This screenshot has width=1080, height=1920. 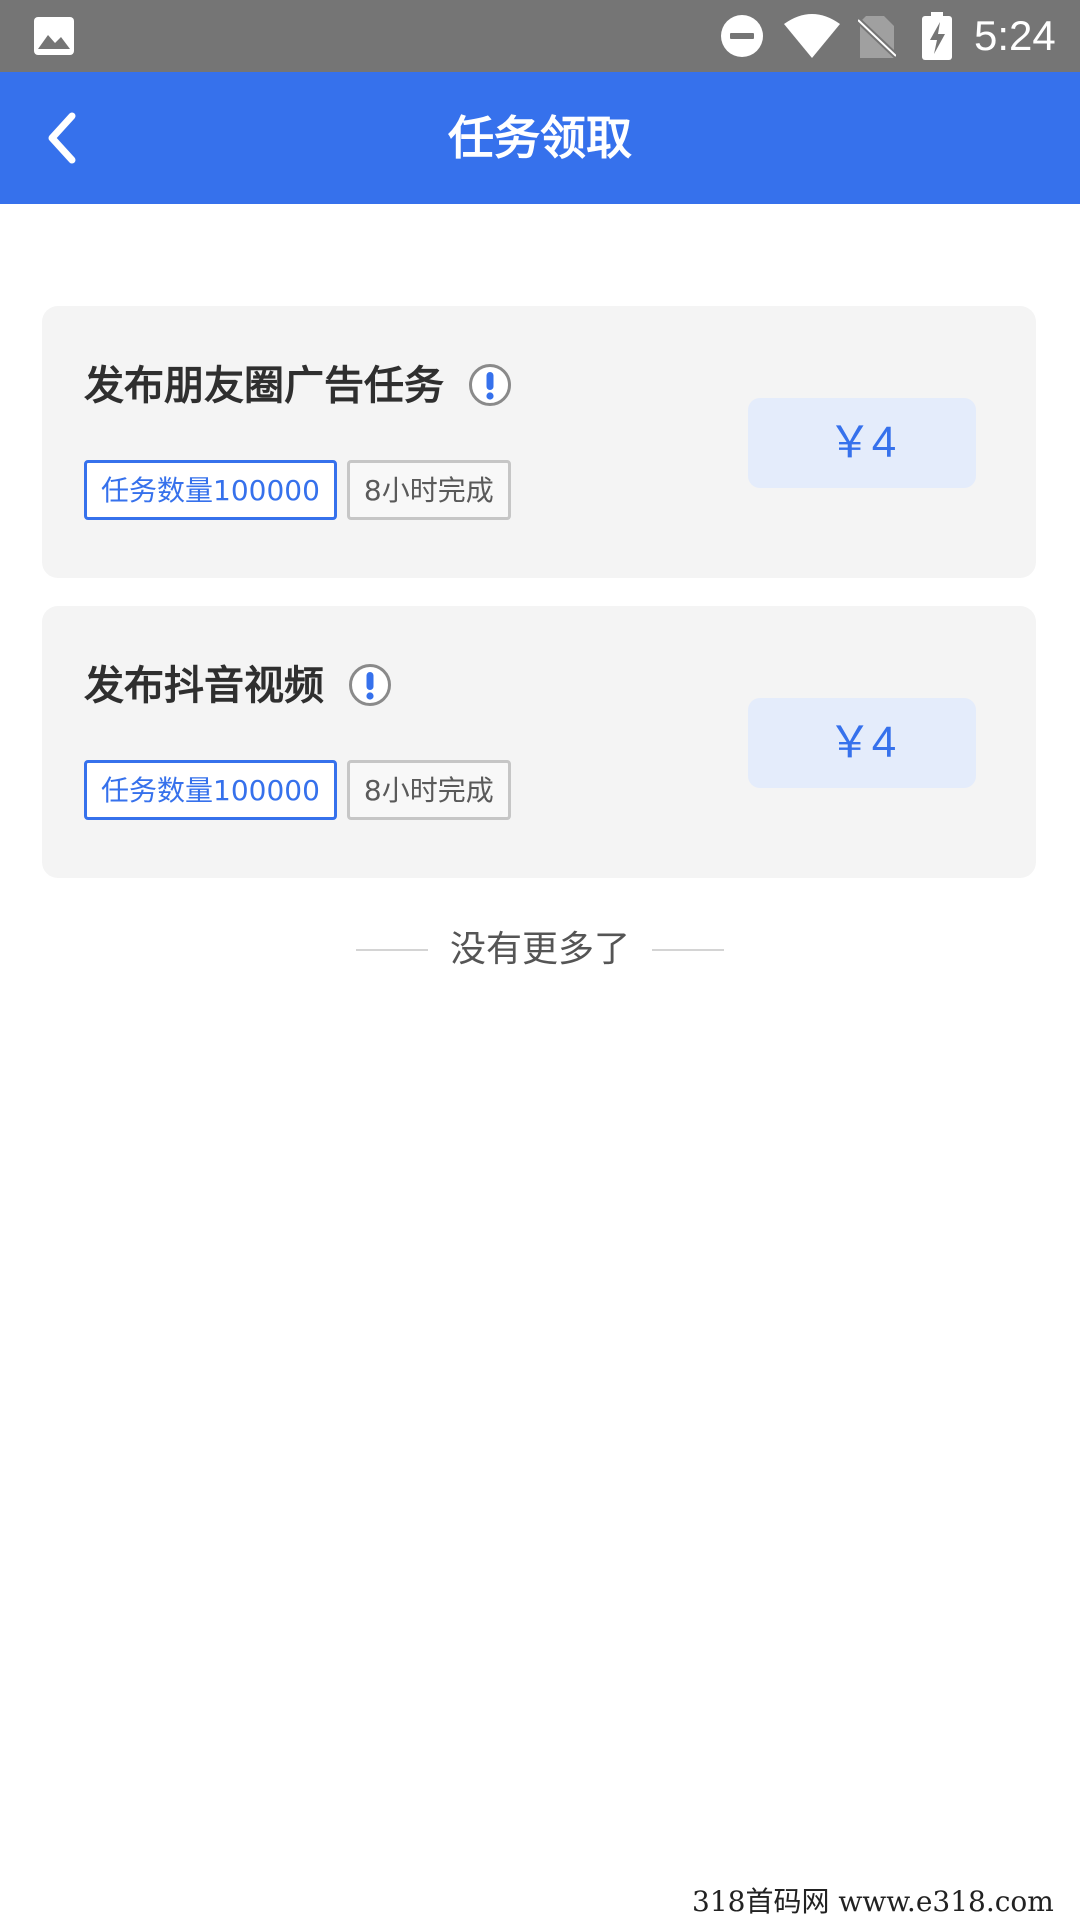 What do you see at coordinates (1015, 35) in the screenshot?
I see `status-time: 5:24` at bounding box center [1015, 35].